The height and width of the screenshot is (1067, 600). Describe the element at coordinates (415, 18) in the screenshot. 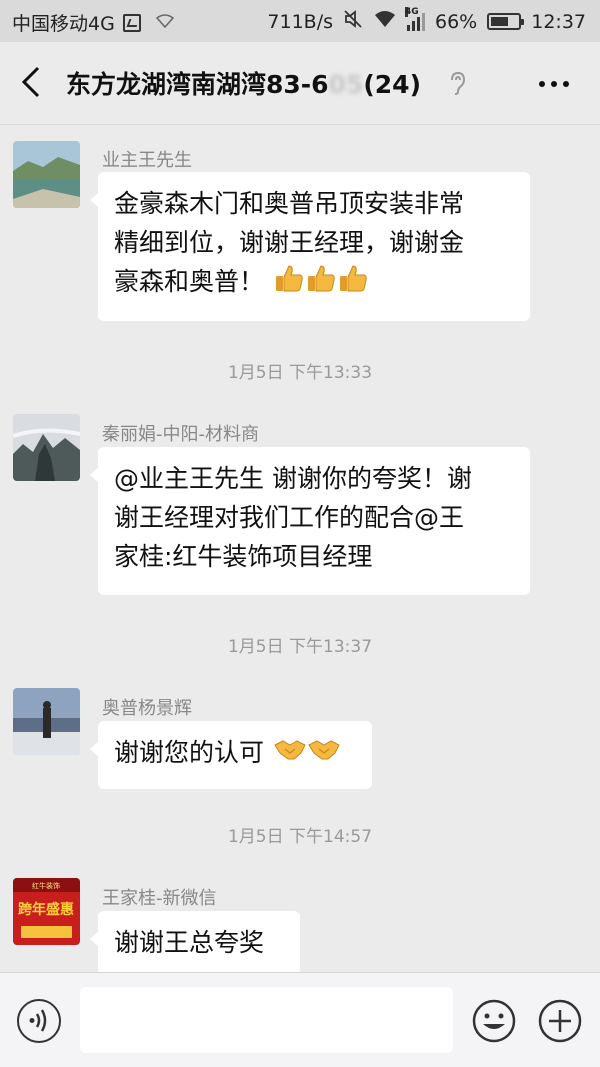

I see `cellular-signal-icon: 4G` at that location.